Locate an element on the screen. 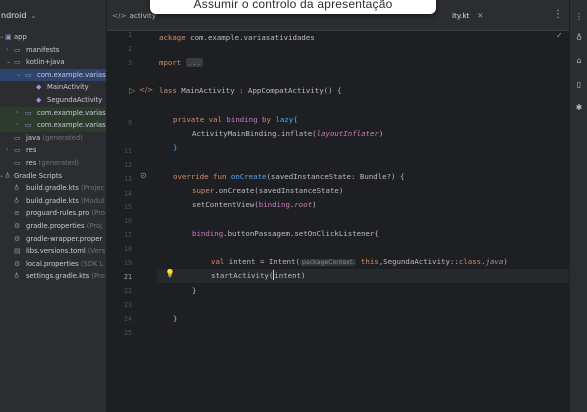 Image resolution: width=587 pixels, height=412 pixels. copilot-icon: ✱ is located at coordinates (579, 107).